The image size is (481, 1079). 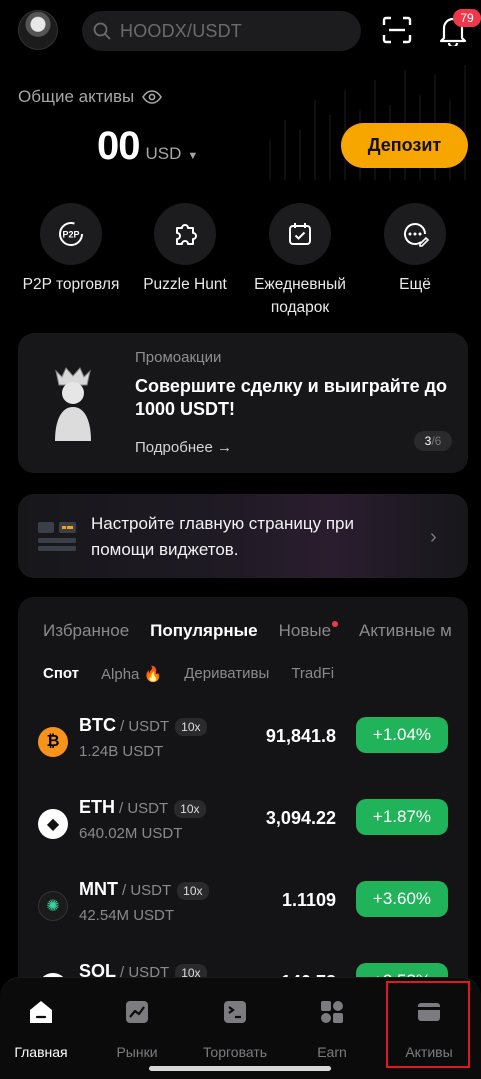 I want to click on tab-favorites: Избранное, so click(x=86, y=631).